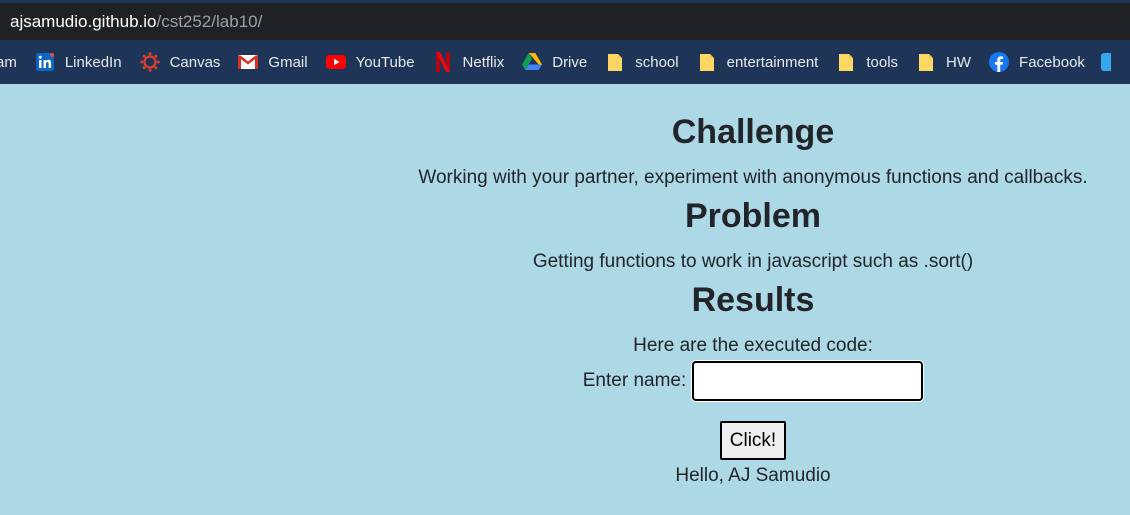  Describe the element at coordinates (195, 62) in the screenshot. I see `bookmark-label: Canvas` at that location.